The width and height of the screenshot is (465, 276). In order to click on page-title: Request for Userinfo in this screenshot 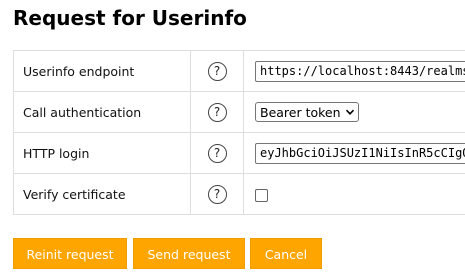, I will do `click(130, 18)`.